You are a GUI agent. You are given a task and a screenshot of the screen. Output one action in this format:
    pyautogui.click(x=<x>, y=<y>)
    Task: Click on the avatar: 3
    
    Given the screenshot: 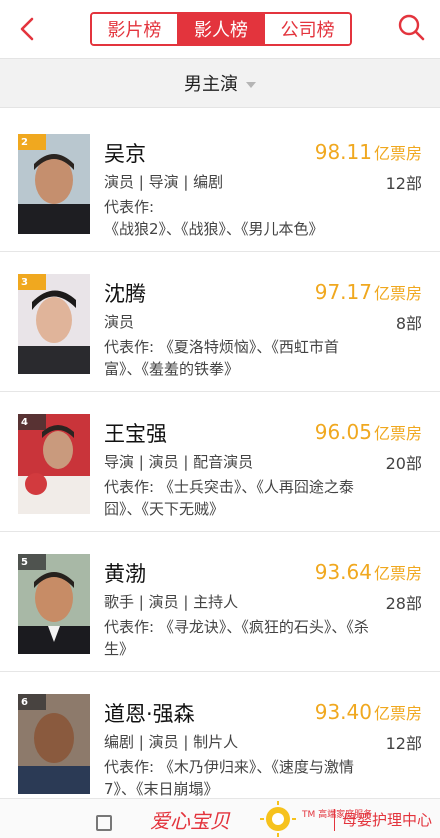 What is the action you would take?
    pyautogui.click(x=54, y=324)
    